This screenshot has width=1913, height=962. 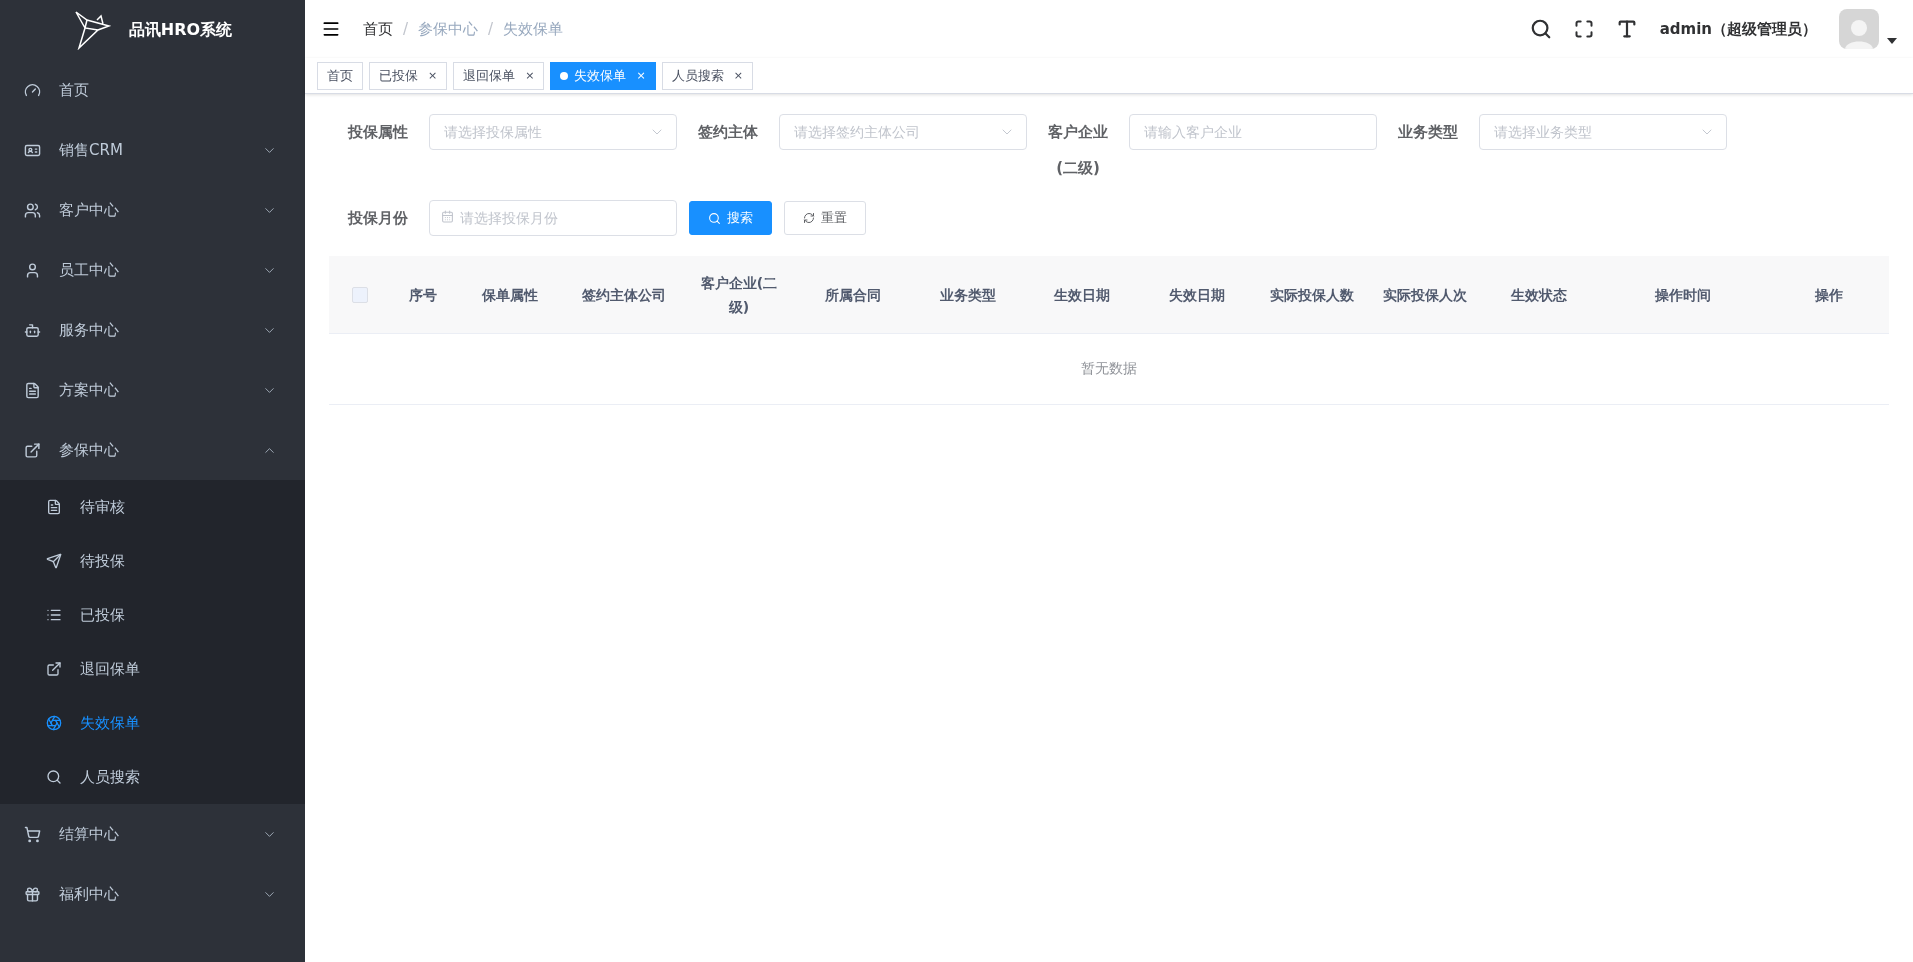 What do you see at coordinates (377, 218) in the screenshot?
I see `filter-label: 投保月份` at bounding box center [377, 218].